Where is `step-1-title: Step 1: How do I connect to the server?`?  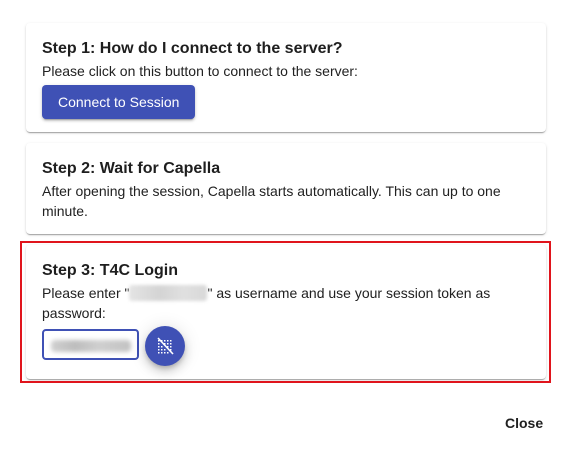 step-1-title: Step 1: How do I connect to the server? is located at coordinates (192, 48).